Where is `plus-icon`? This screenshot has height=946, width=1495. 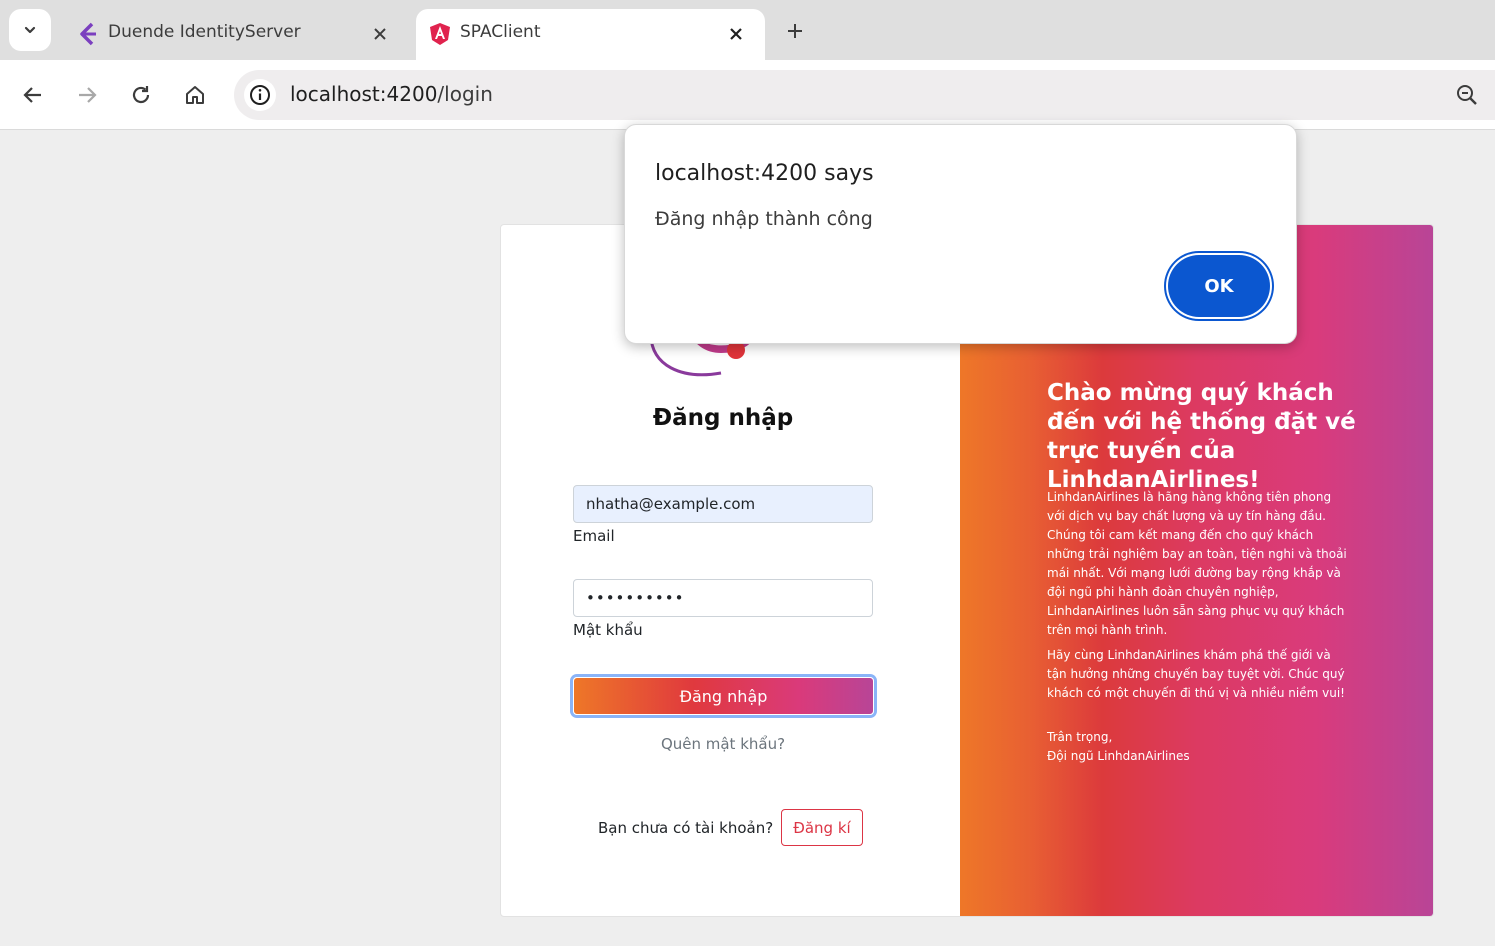
plus-icon is located at coordinates (795, 31).